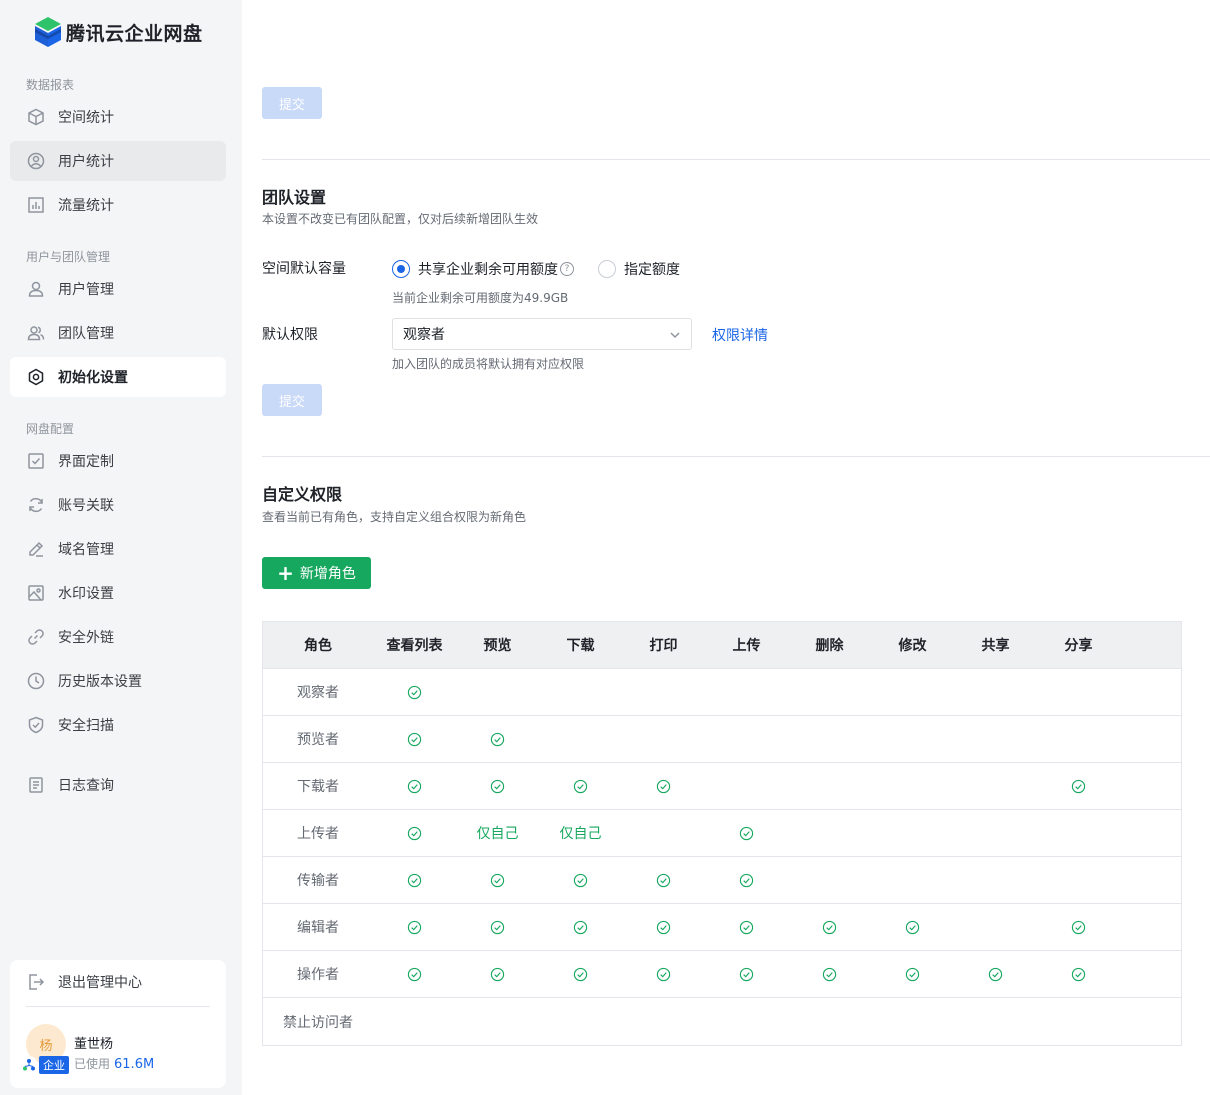 The width and height of the screenshot is (1210, 1095). What do you see at coordinates (118, 32) in the screenshot?
I see `brand-logo: 腾讯云企业网盘` at bounding box center [118, 32].